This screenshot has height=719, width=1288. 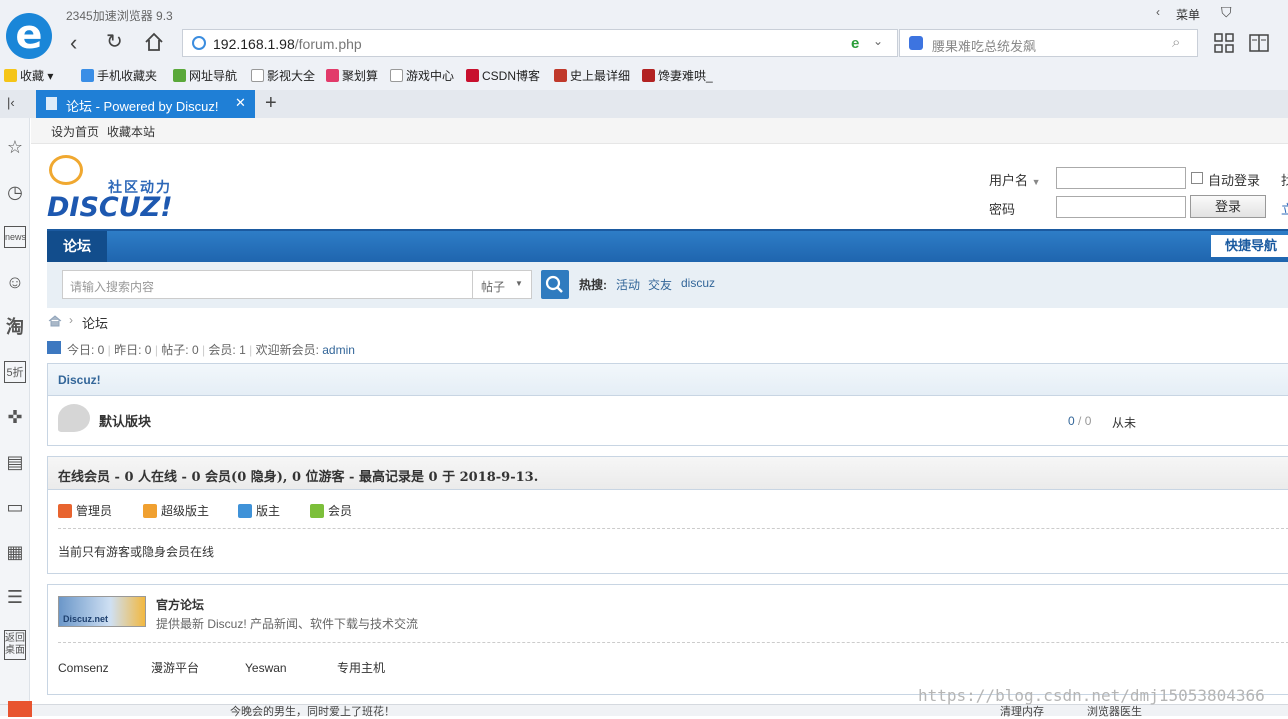 What do you see at coordinates (1259, 43) in the screenshot?
I see `reader-icon` at bounding box center [1259, 43].